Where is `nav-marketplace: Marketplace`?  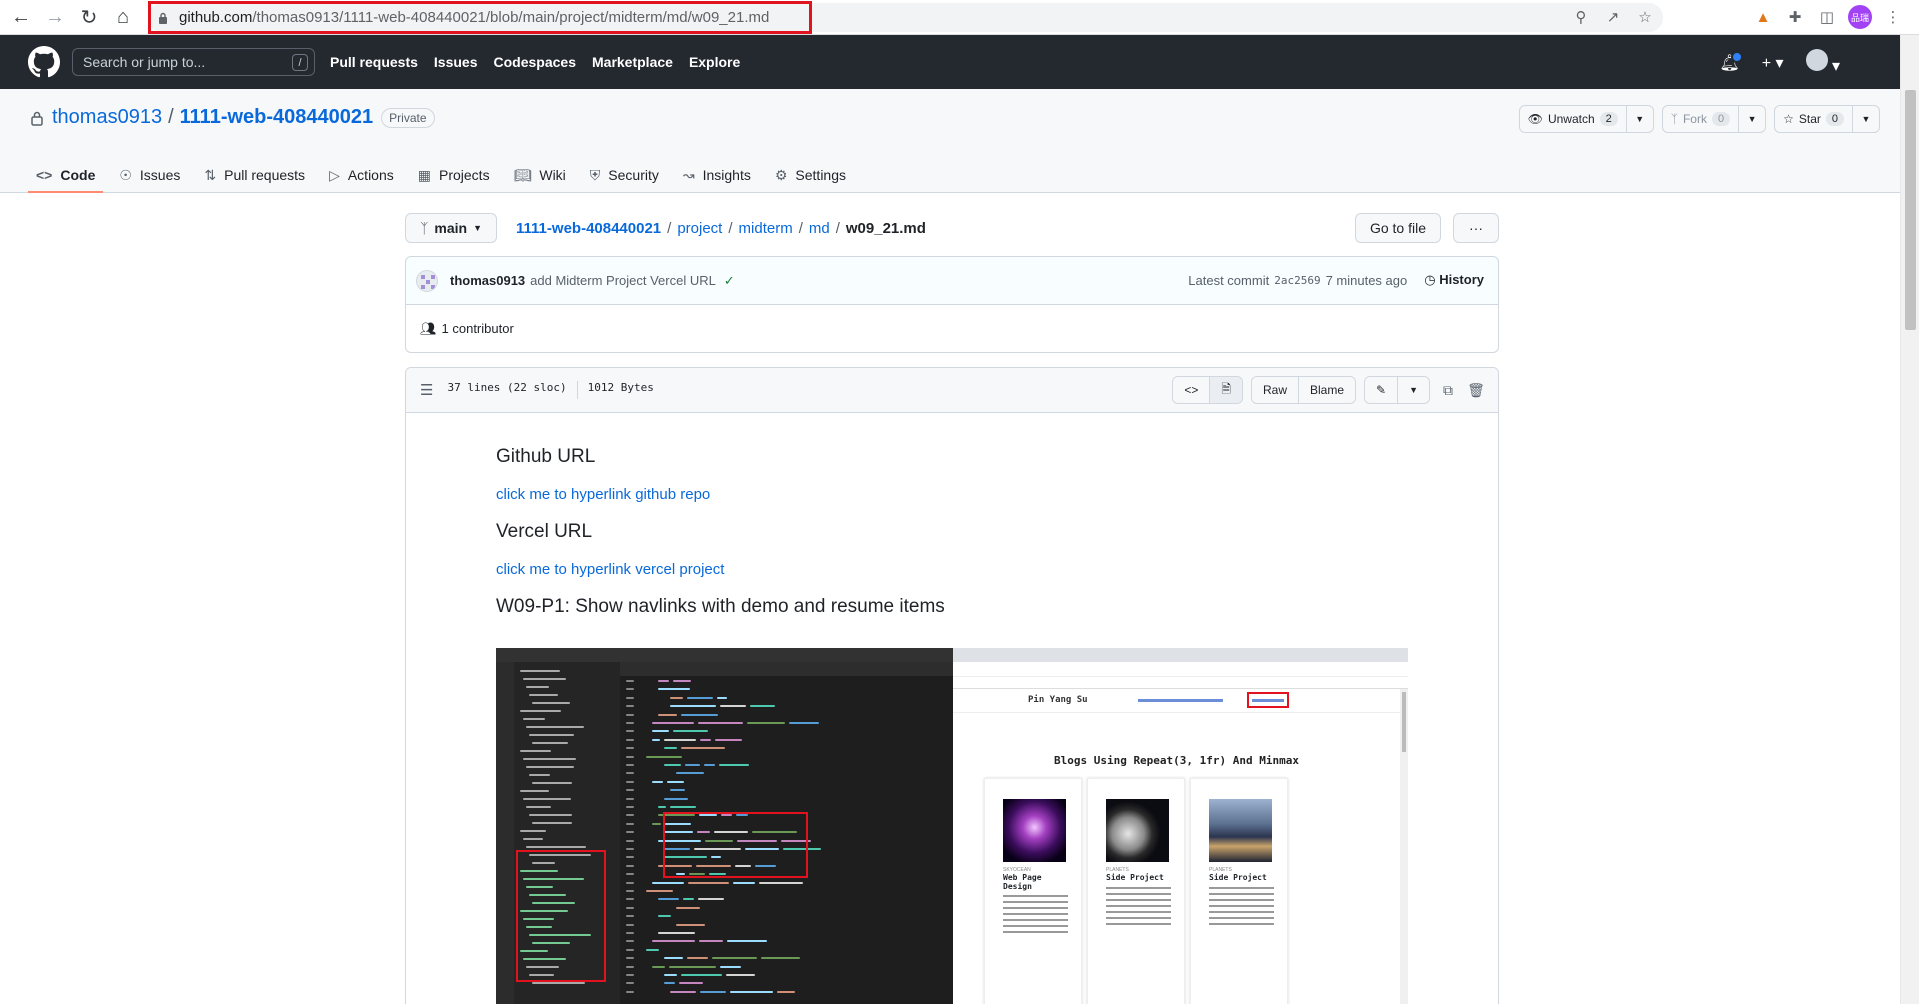 nav-marketplace: Marketplace is located at coordinates (632, 62).